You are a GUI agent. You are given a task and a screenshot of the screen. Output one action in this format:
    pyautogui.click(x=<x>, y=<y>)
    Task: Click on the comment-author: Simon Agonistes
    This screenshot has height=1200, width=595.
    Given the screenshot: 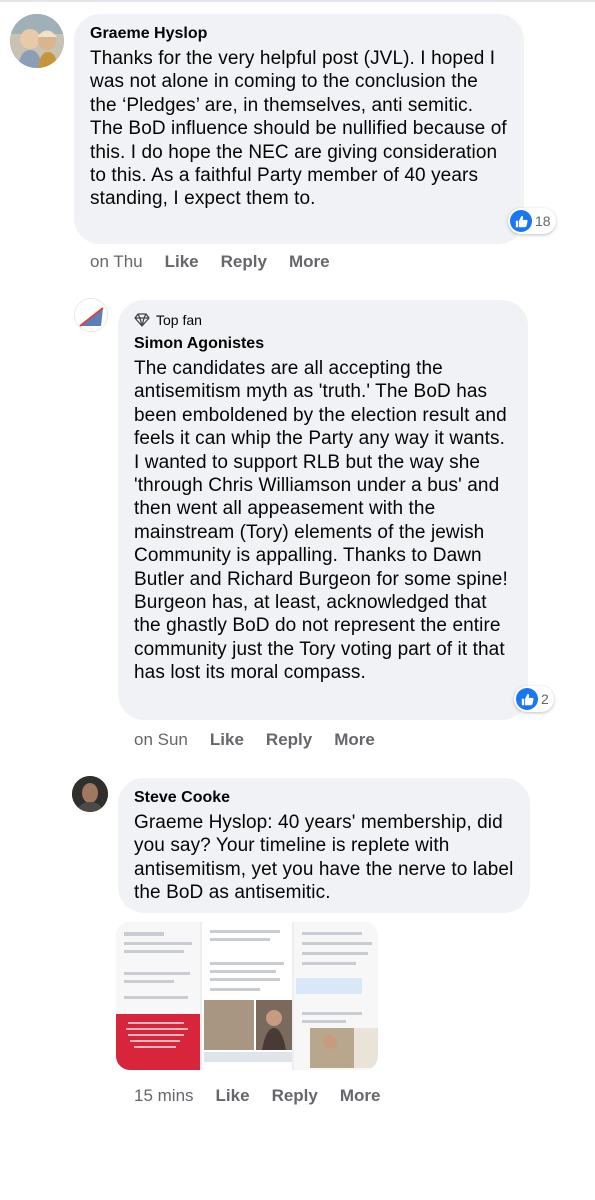 What is the action you would take?
    pyautogui.click(x=323, y=344)
    